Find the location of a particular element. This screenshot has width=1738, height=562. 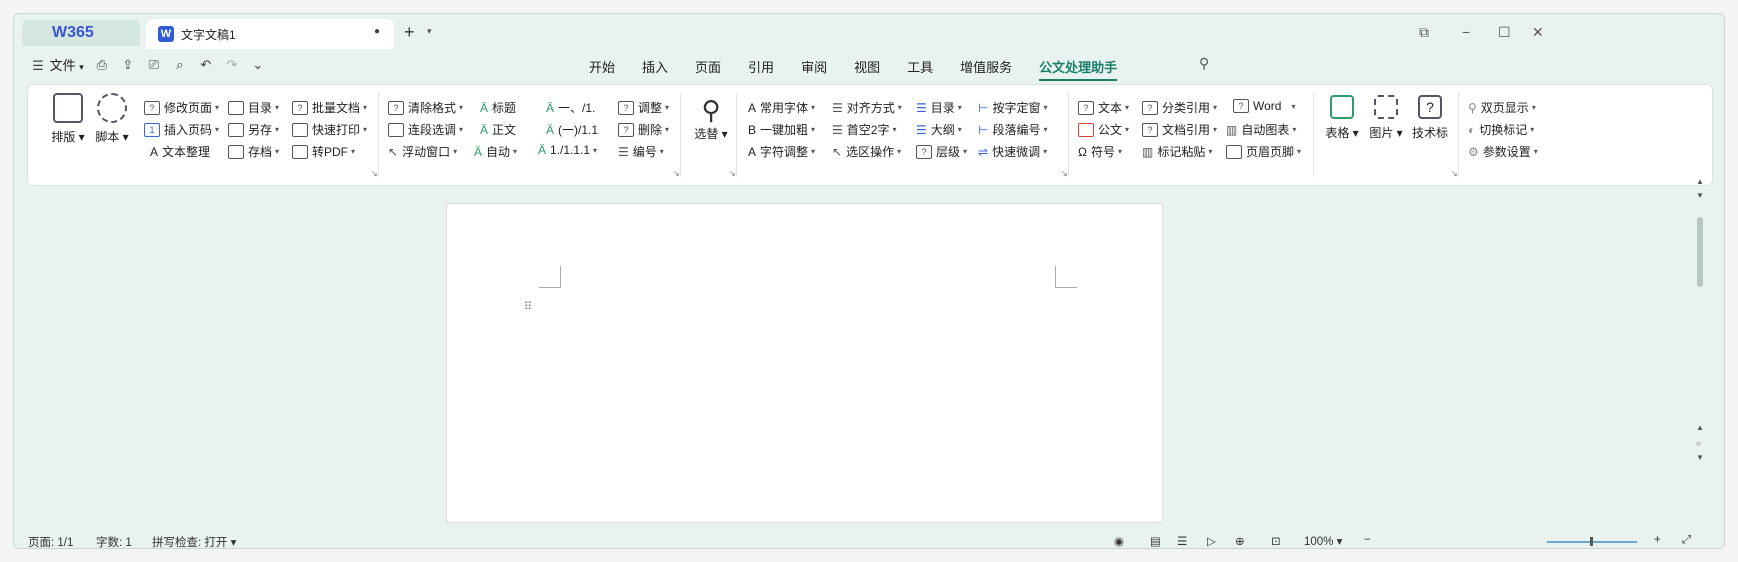

table-button: 表格 ▾ is located at coordinates (1342, 118).